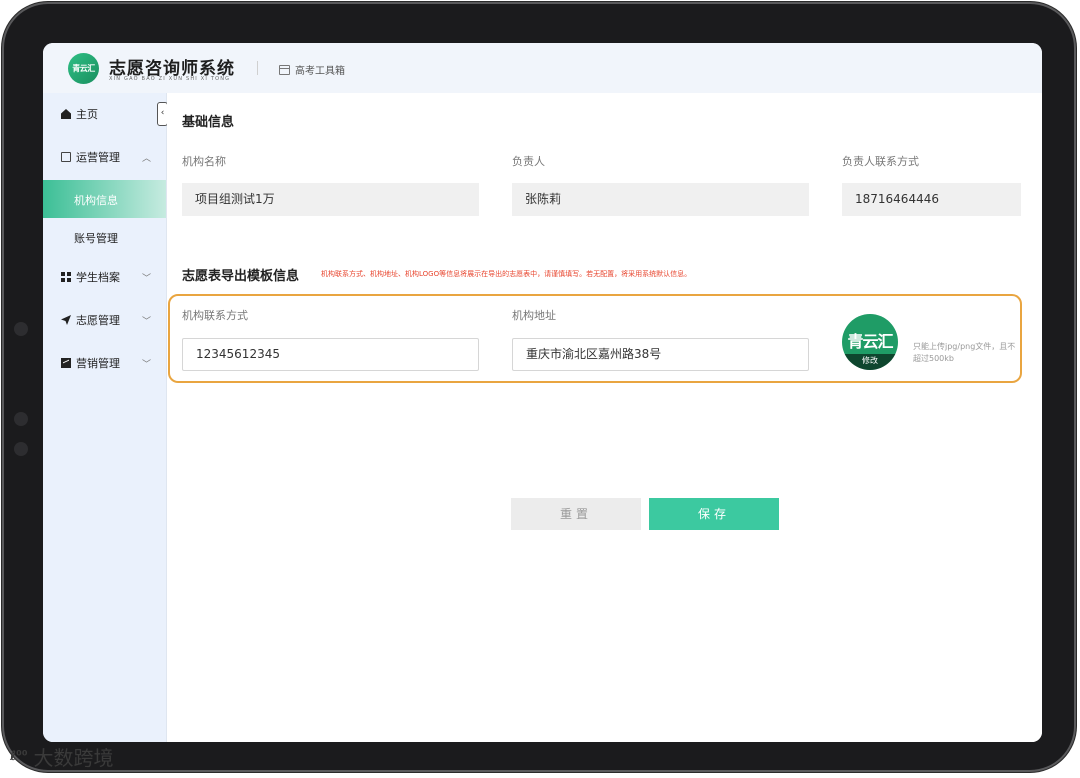 This screenshot has width=1080, height=778. What do you see at coordinates (170, 79) in the screenshot?
I see `app-subtitle: XIN GAO BAO ZI XUN SHI XI TONG` at bounding box center [170, 79].